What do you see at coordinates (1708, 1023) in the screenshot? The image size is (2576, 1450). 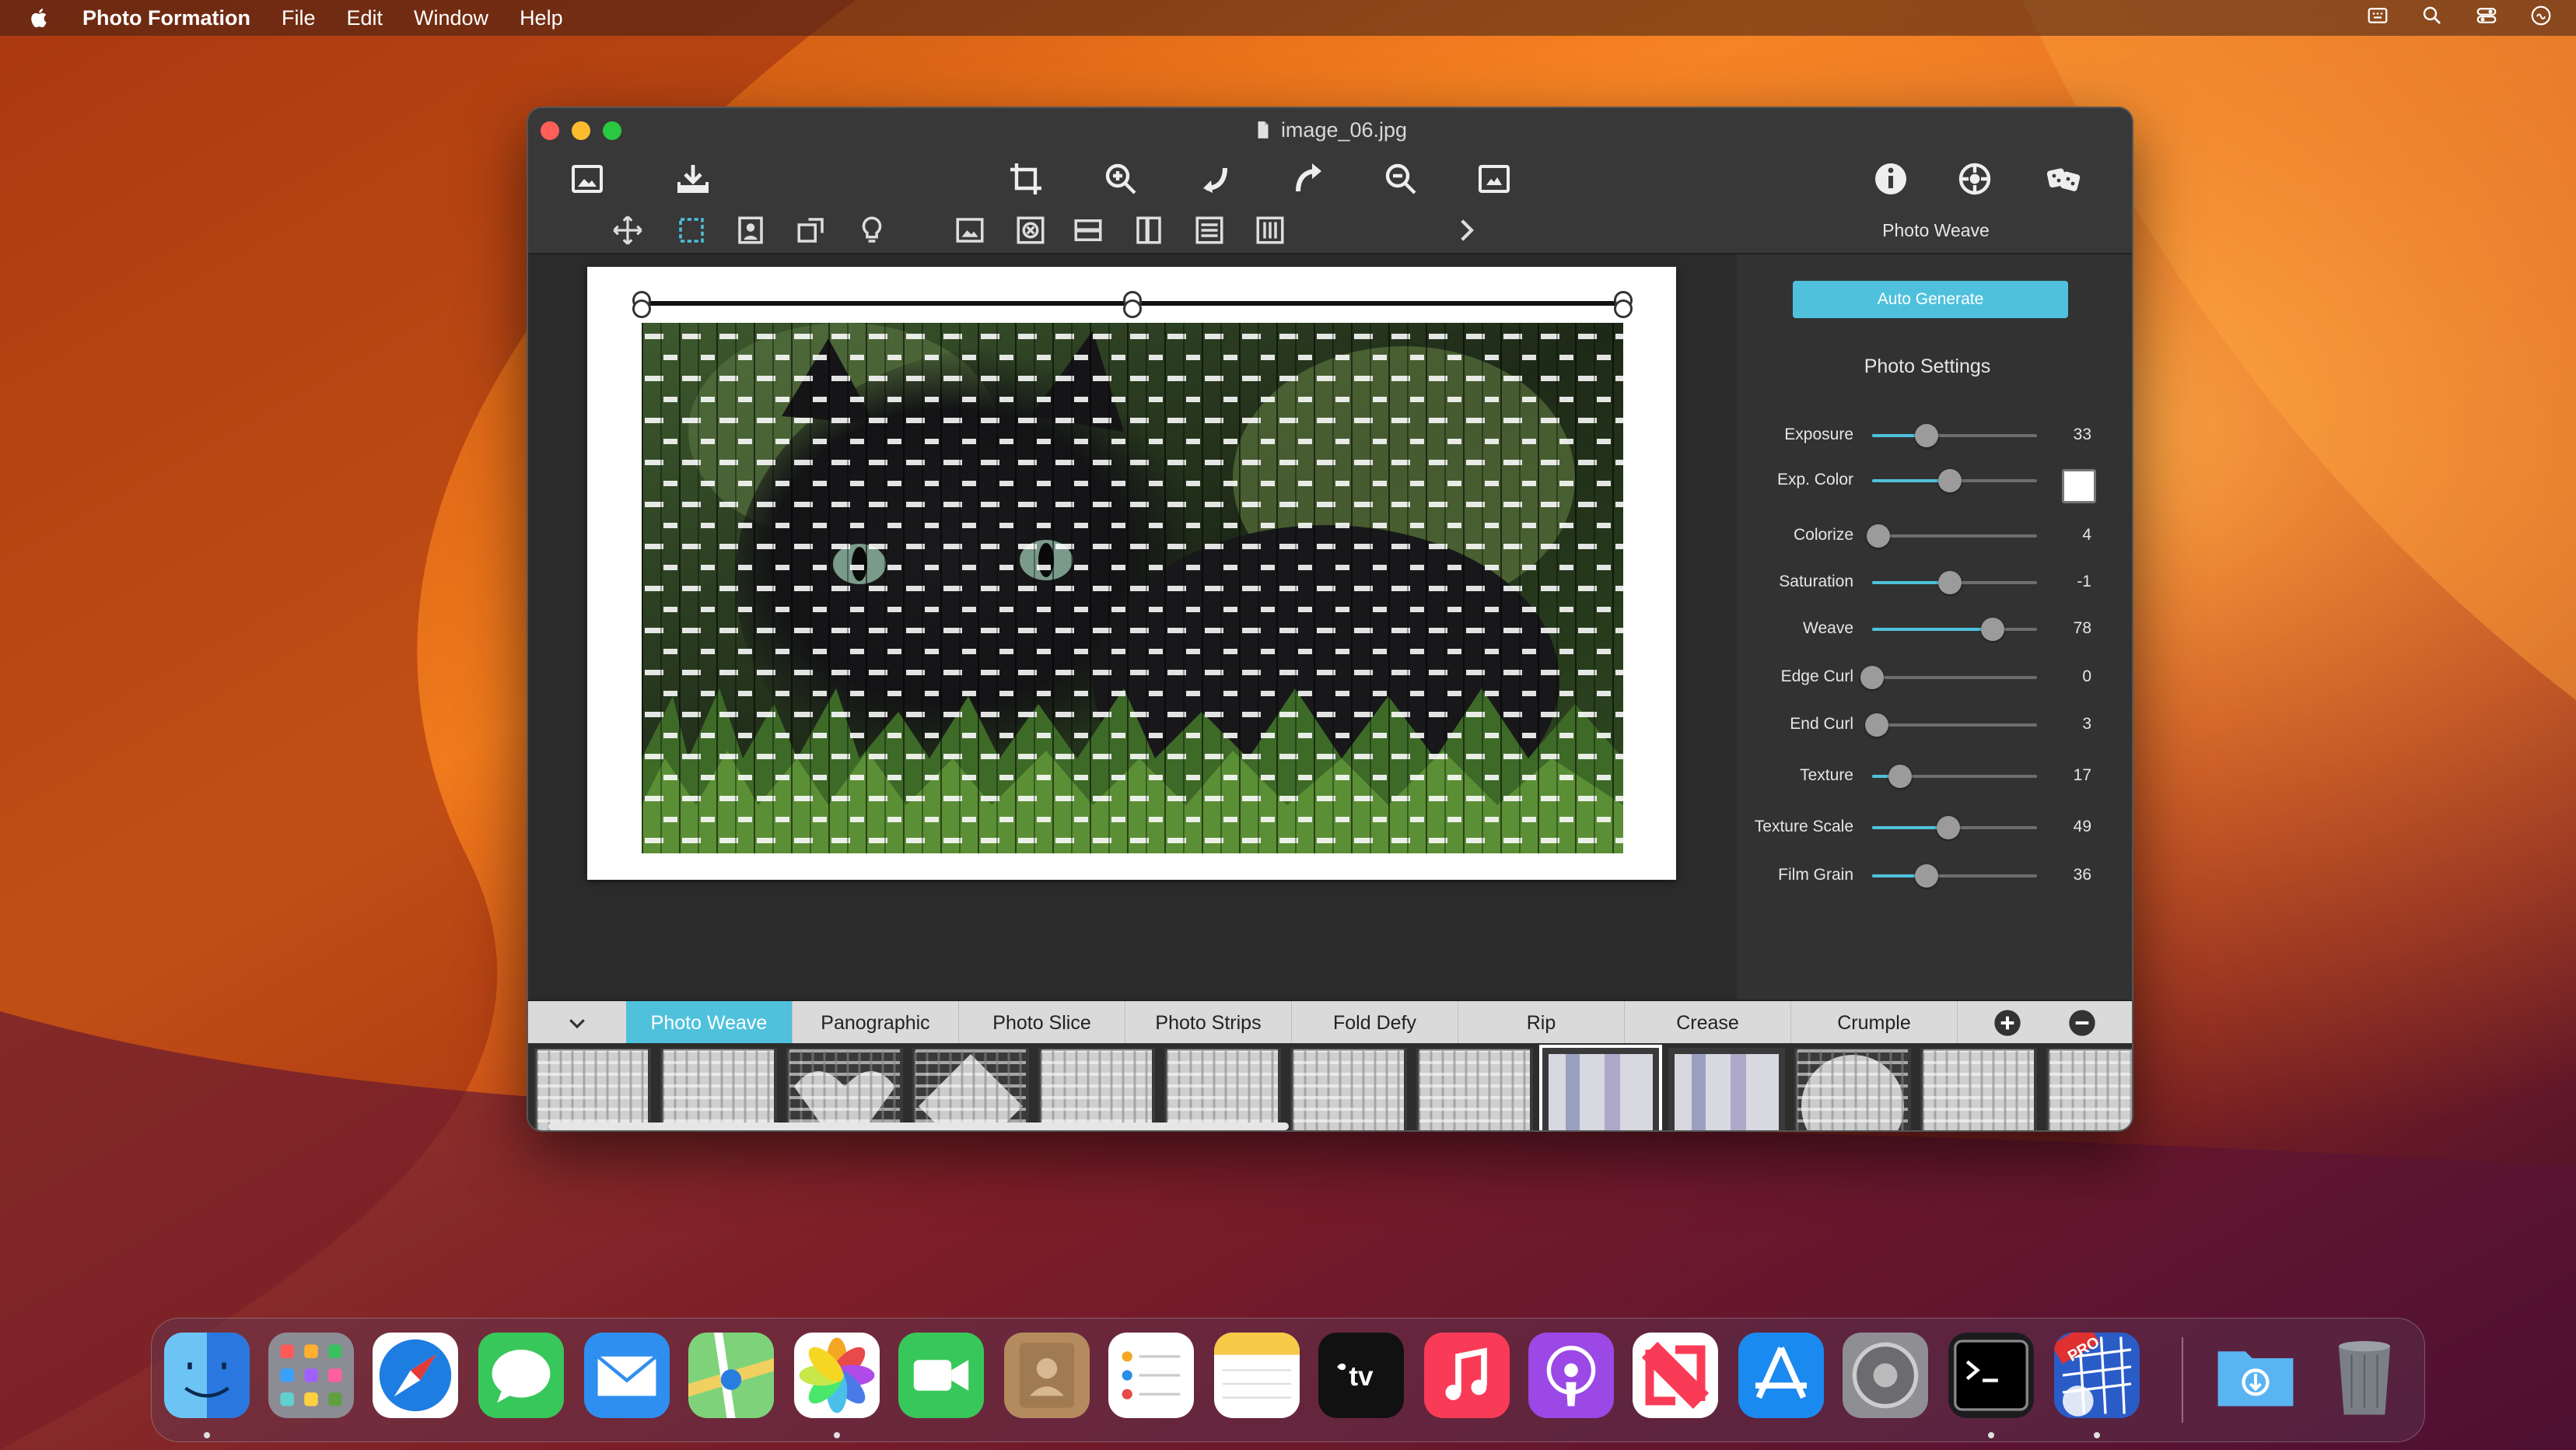 I see `tab-crease: Crease` at bounding box center [1708, 1023].